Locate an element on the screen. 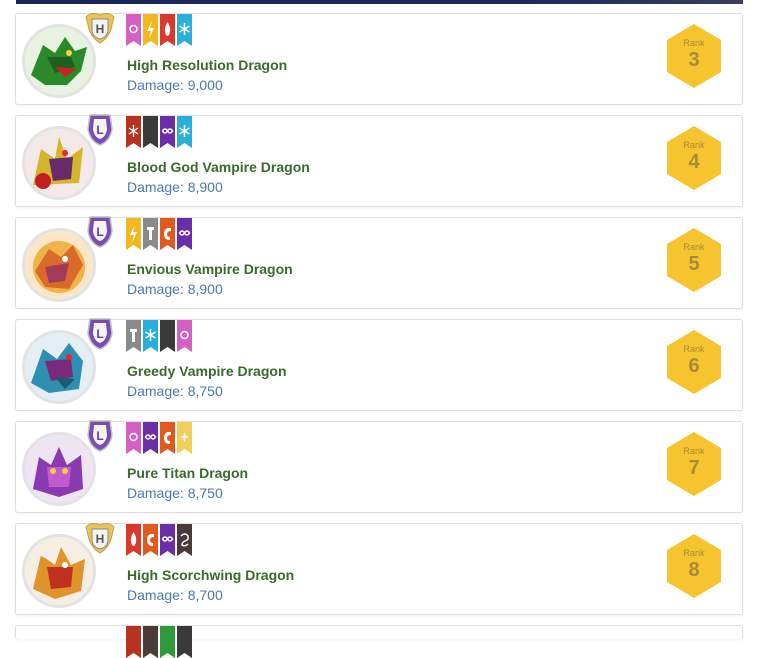 Image resolution: width=765 pixels, height=658 pixels. dragon-name: High Resolution Dragon is located at coordinates (207, 65).